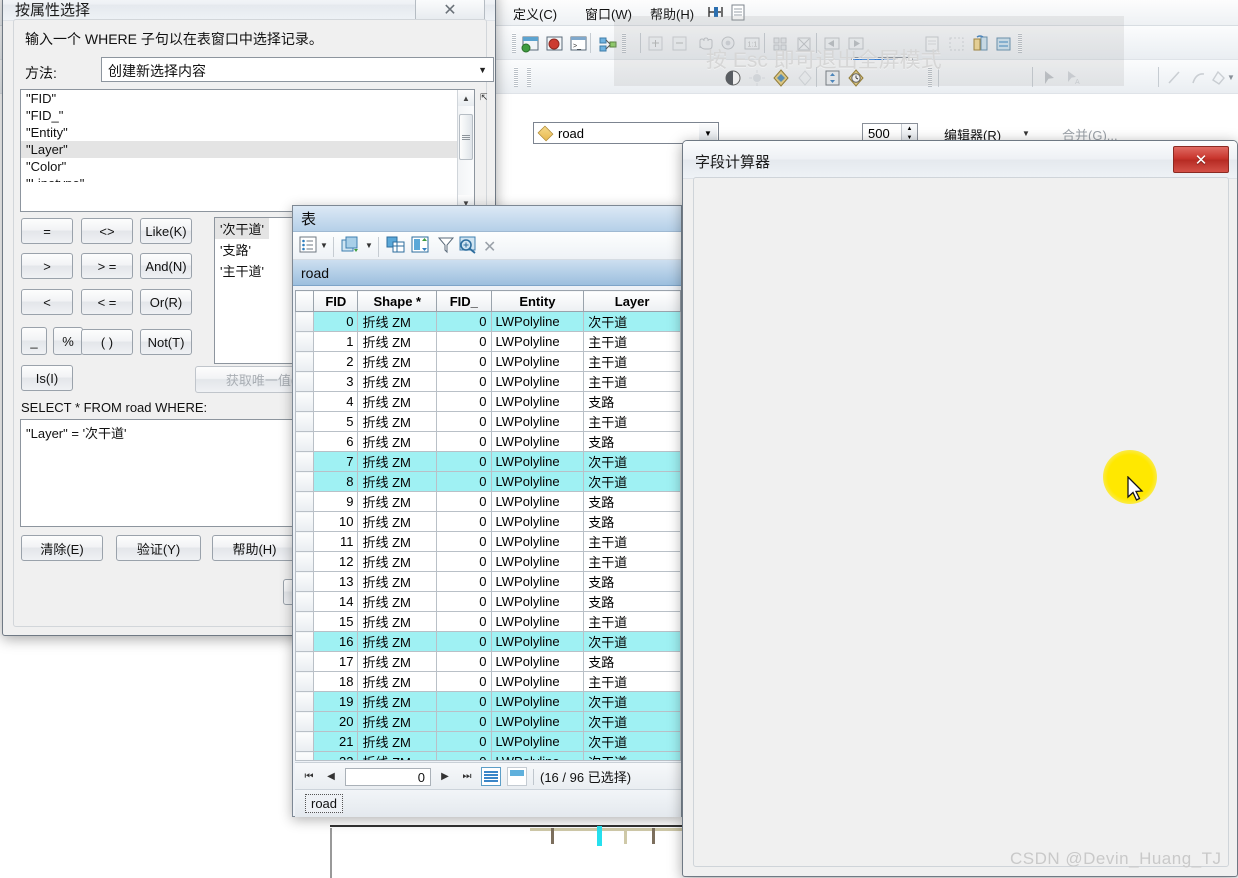 The width and height of the screenshot is (1238, 878). Describe the element at coordinates (47, 266) in the screenshot. I see `operator-button-greater: >` at that location.